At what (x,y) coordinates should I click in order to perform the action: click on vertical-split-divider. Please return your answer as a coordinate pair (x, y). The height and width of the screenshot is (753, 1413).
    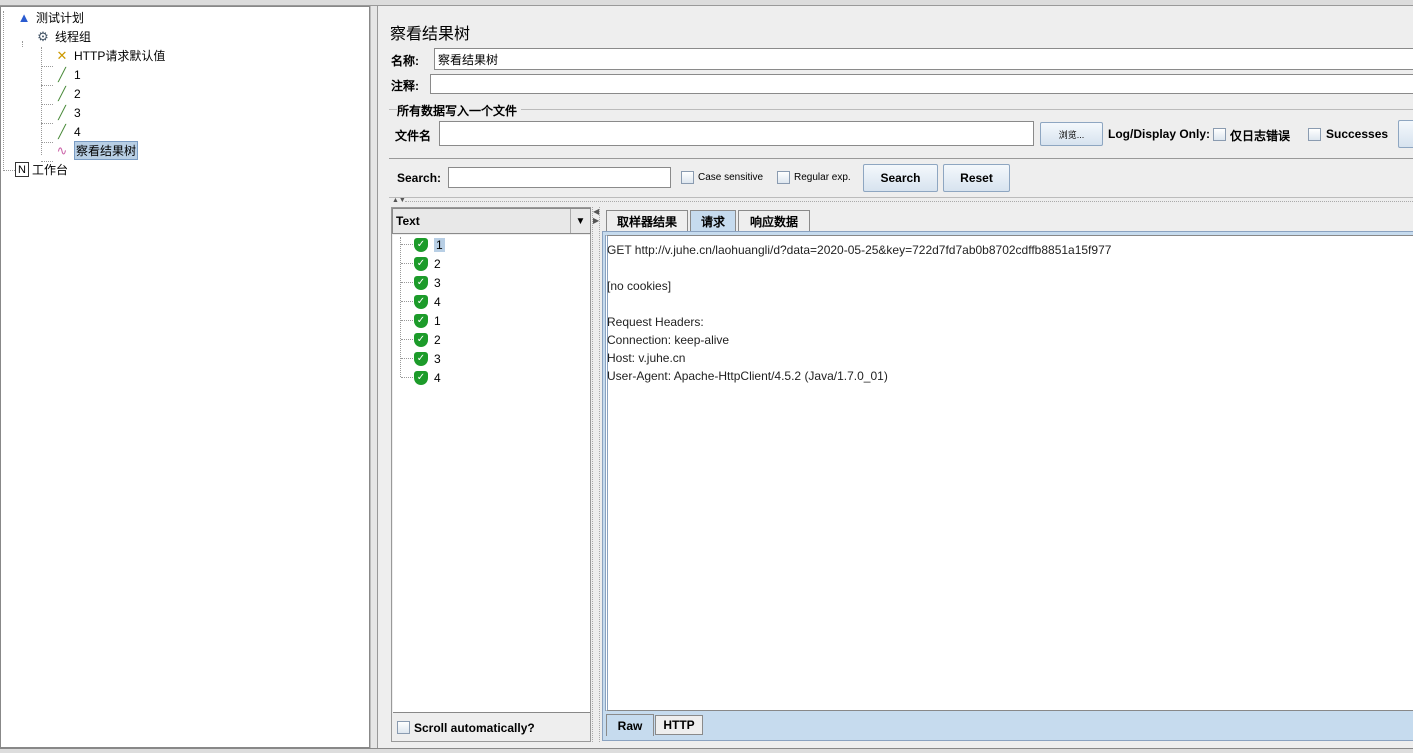
    Looking at the image, I should click on (909, 201).